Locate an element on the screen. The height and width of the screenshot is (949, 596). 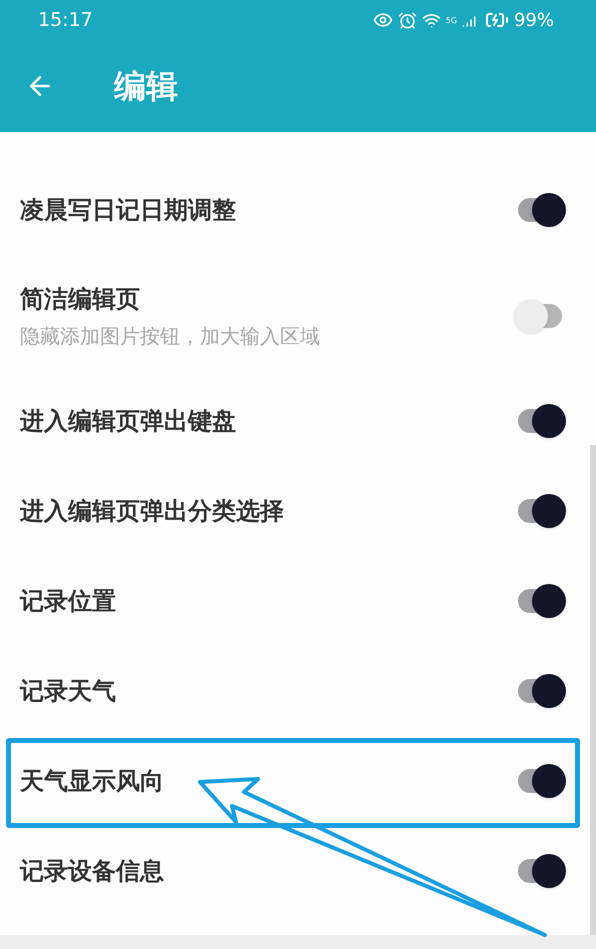
page-title: 编辑 is located at coordinates (146, 86).